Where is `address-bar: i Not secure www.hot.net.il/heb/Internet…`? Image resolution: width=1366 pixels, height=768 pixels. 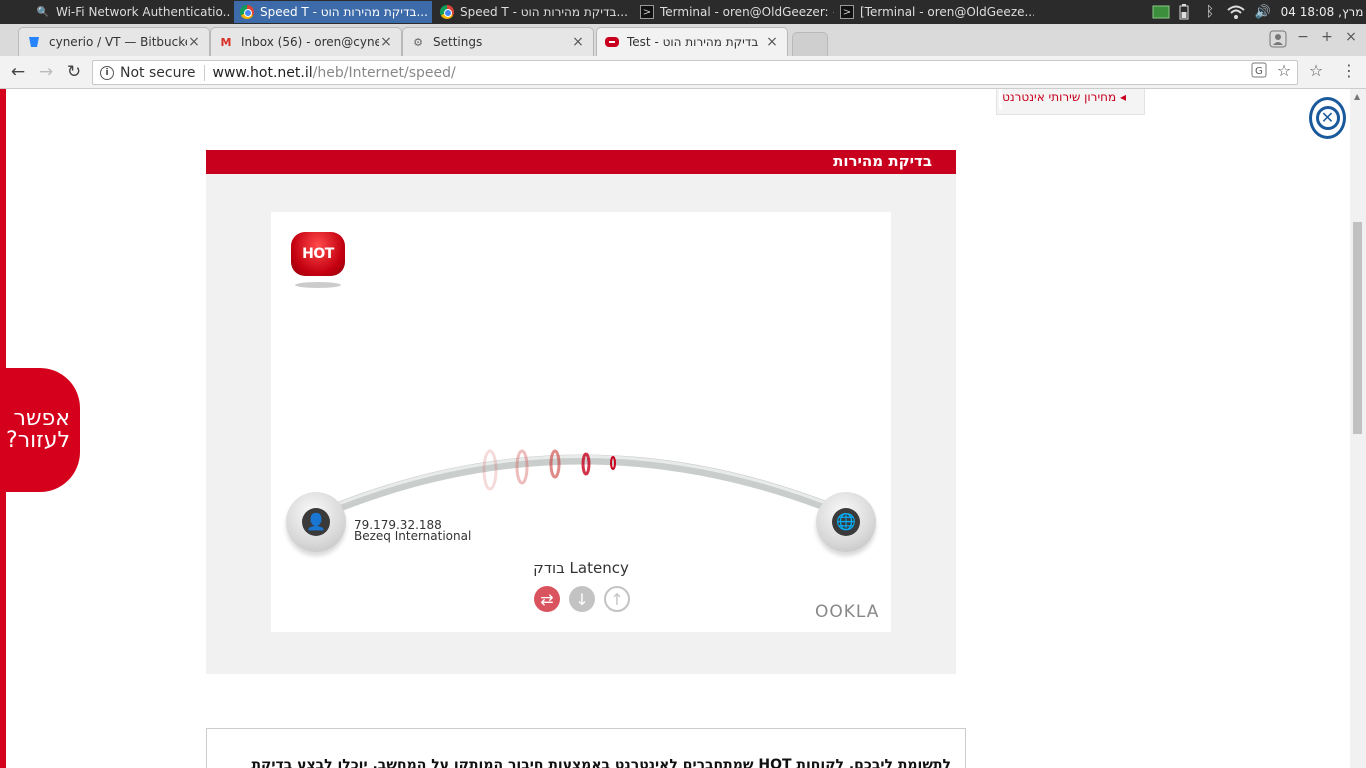 address-bar: i Not secure www.hot.net.il/heb/Internet… is located at coordinates (695, 72).